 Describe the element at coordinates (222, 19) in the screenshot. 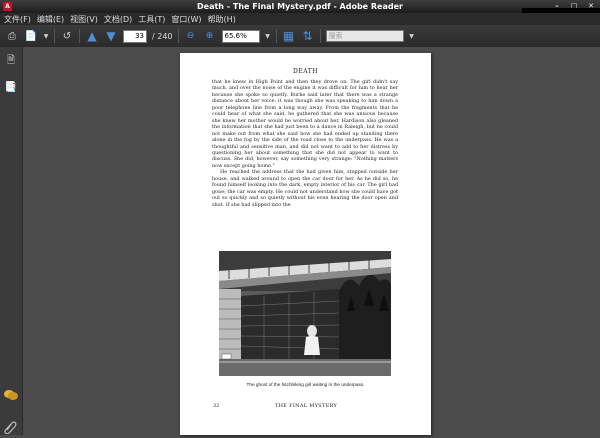

I see `menu-help: 帮助(H)` at that location.